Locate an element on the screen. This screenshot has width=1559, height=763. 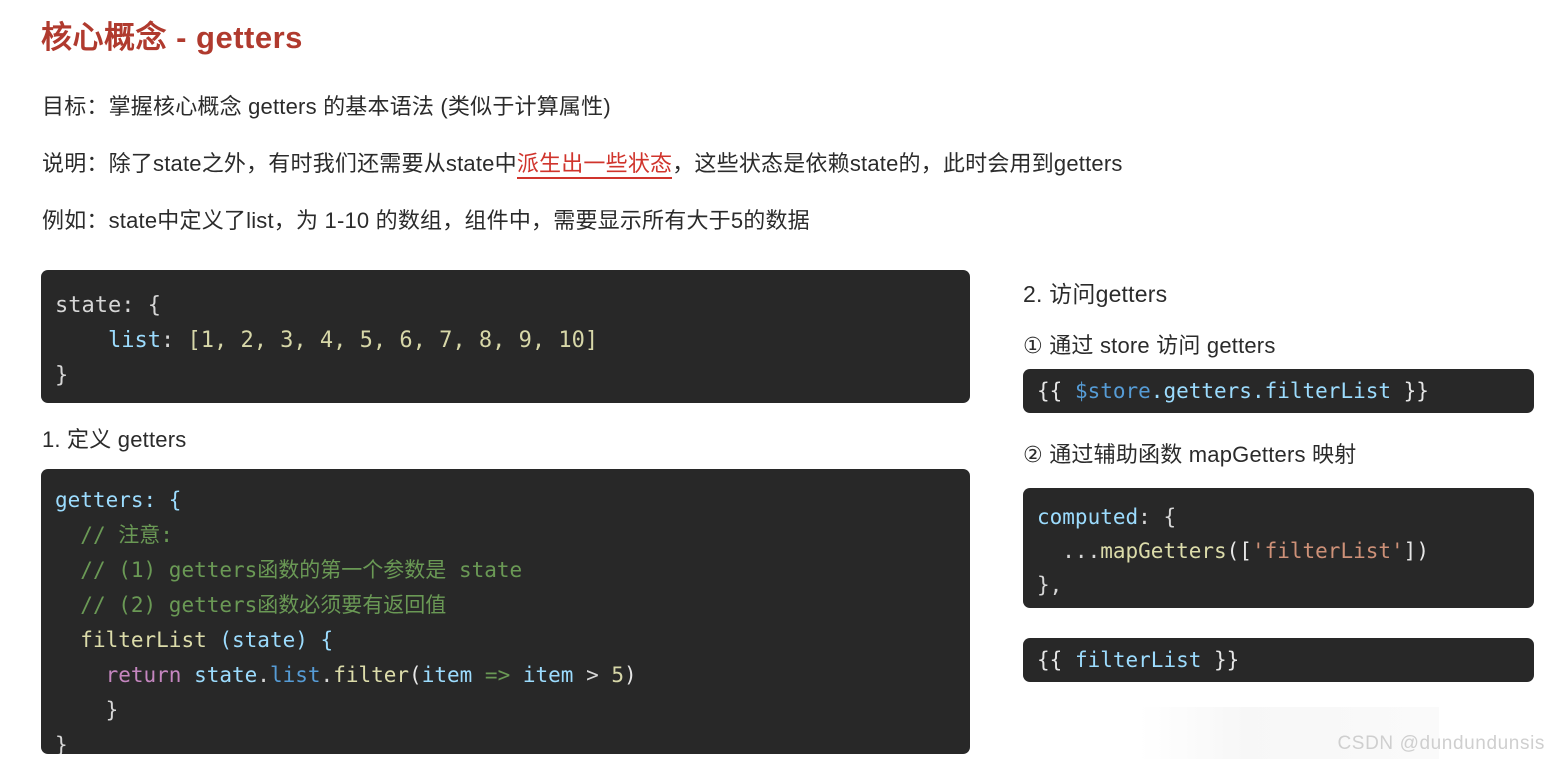
goal-line: 目标：掌握核心概念 getters 的基本语法 (类似于计算属性) is located at coordinates (326, 105).